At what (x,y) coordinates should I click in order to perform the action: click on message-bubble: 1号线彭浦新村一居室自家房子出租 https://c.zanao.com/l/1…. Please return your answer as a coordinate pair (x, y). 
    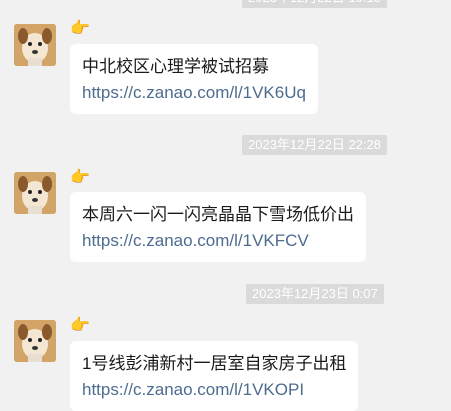
    Looking at the image, I should click on (214, 376).